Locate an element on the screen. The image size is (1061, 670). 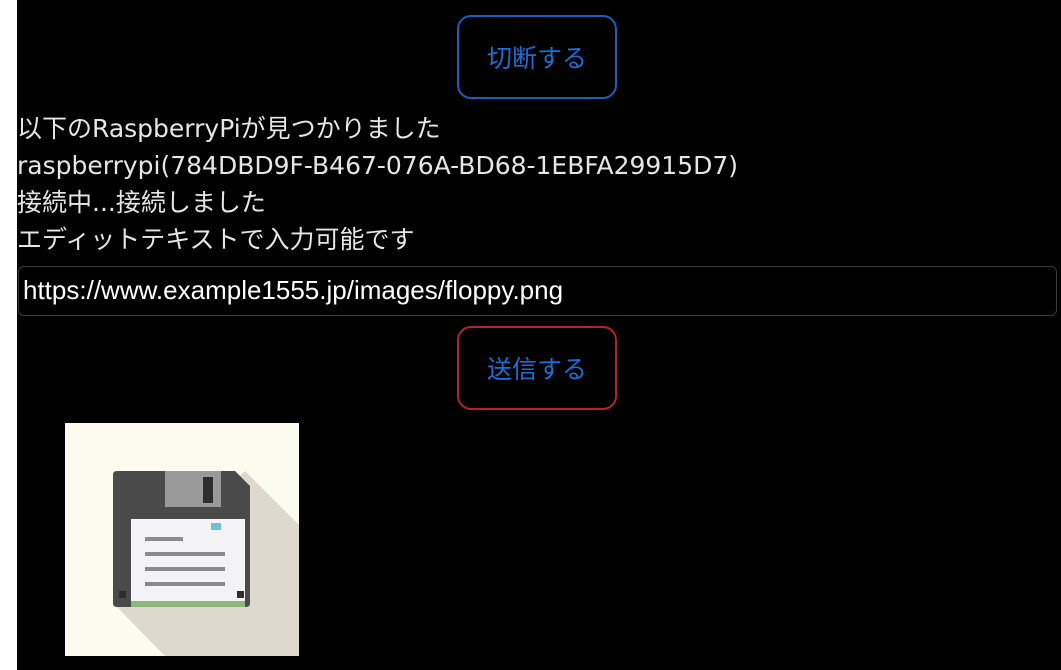
downloaded-image is located at coordinates (182, 539).